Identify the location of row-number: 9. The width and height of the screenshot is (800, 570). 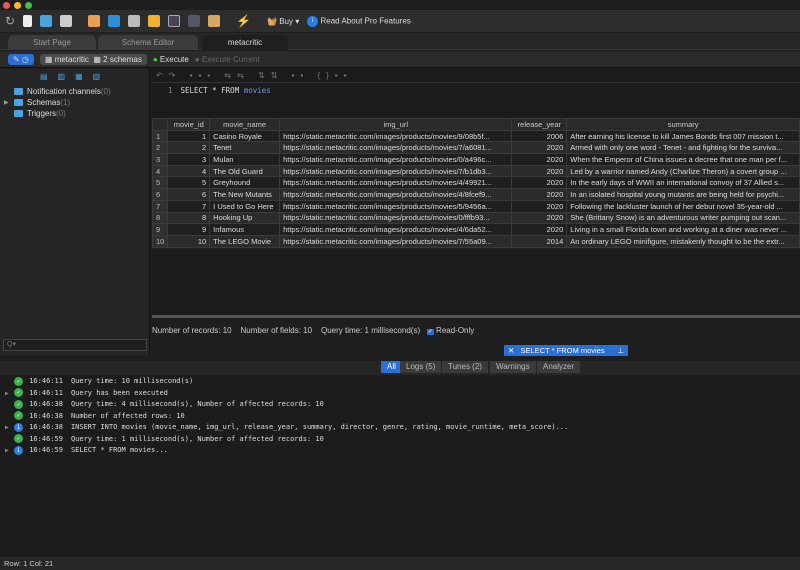
(160, 229).